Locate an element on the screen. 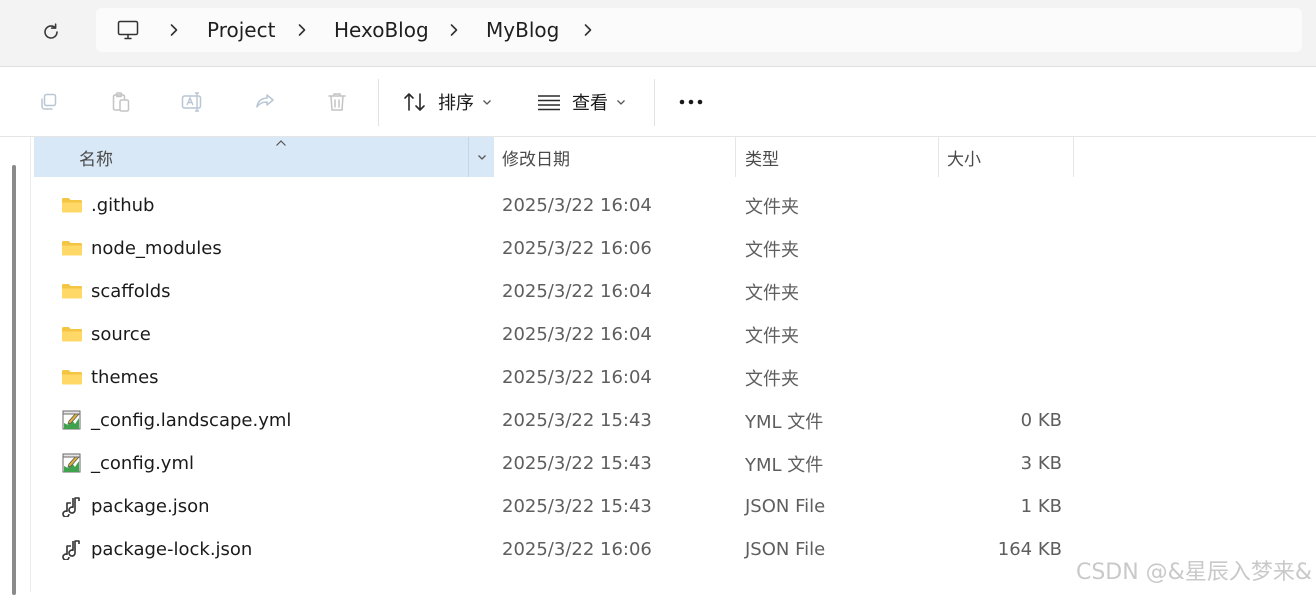 The height and width of the screenshot is (595, 1316). file-row: source 2025/3/22 16:04 文件夹 is located at coordinates (564, 334).